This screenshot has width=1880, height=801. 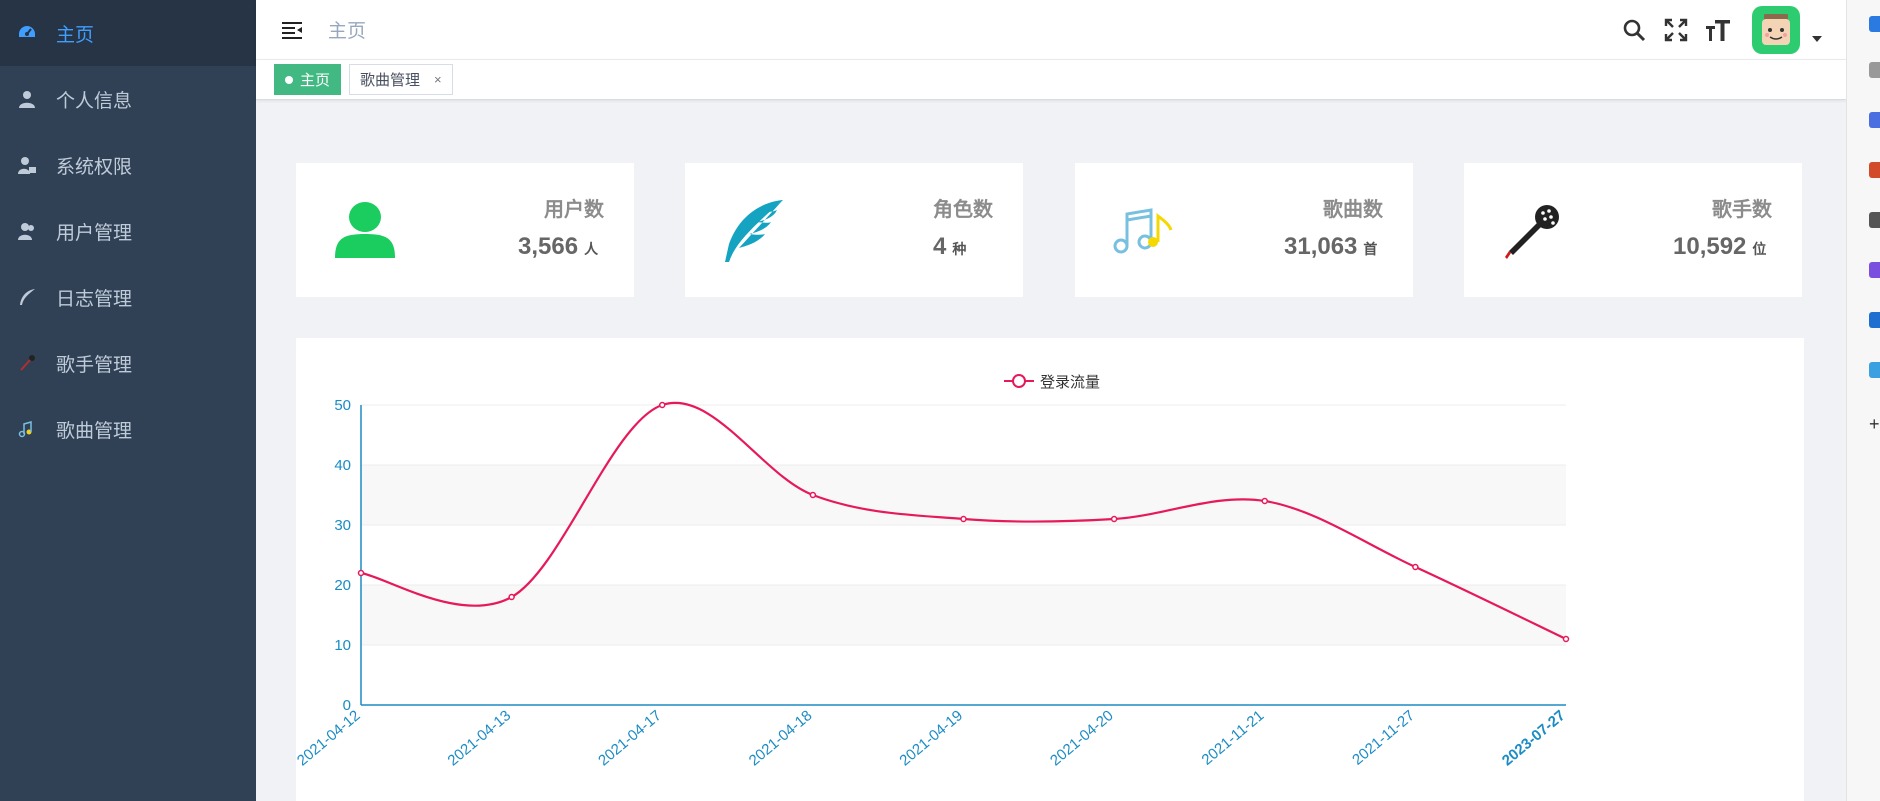 I want to click on sidebar-item-label: 日志管理, so click(x=94, y=299).